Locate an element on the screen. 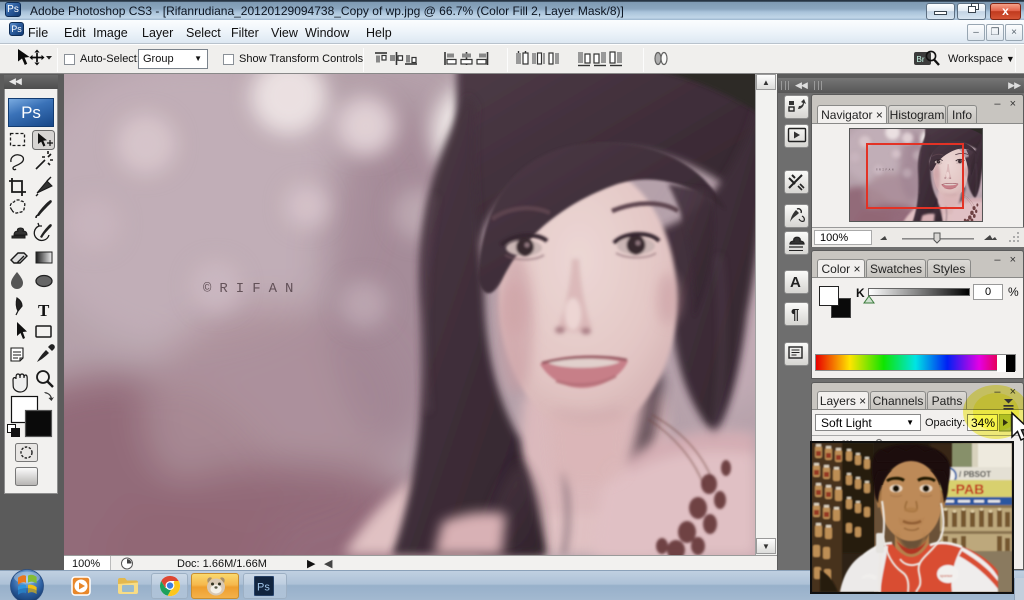 The image size is (1024, 600). svg-text: sponsor is located at coordinates (946, 576).